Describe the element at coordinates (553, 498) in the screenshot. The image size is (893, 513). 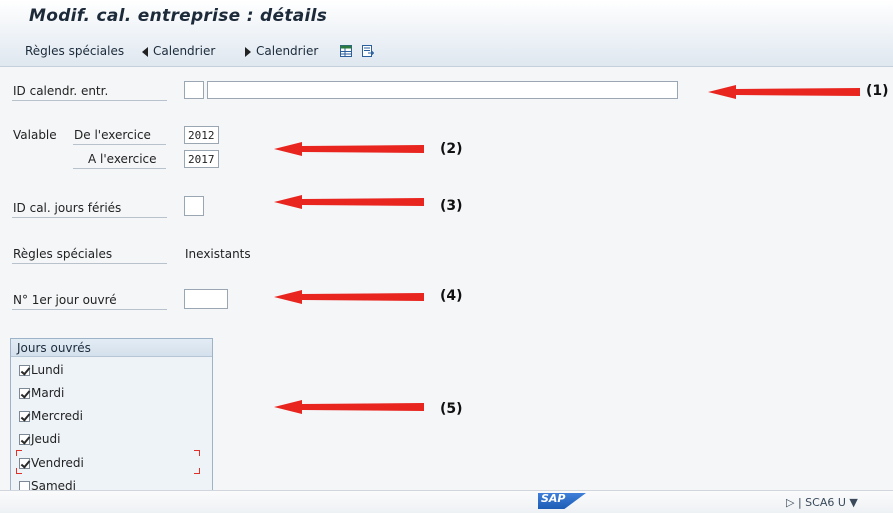
I see `sap-logo-text: SAP` at that location.